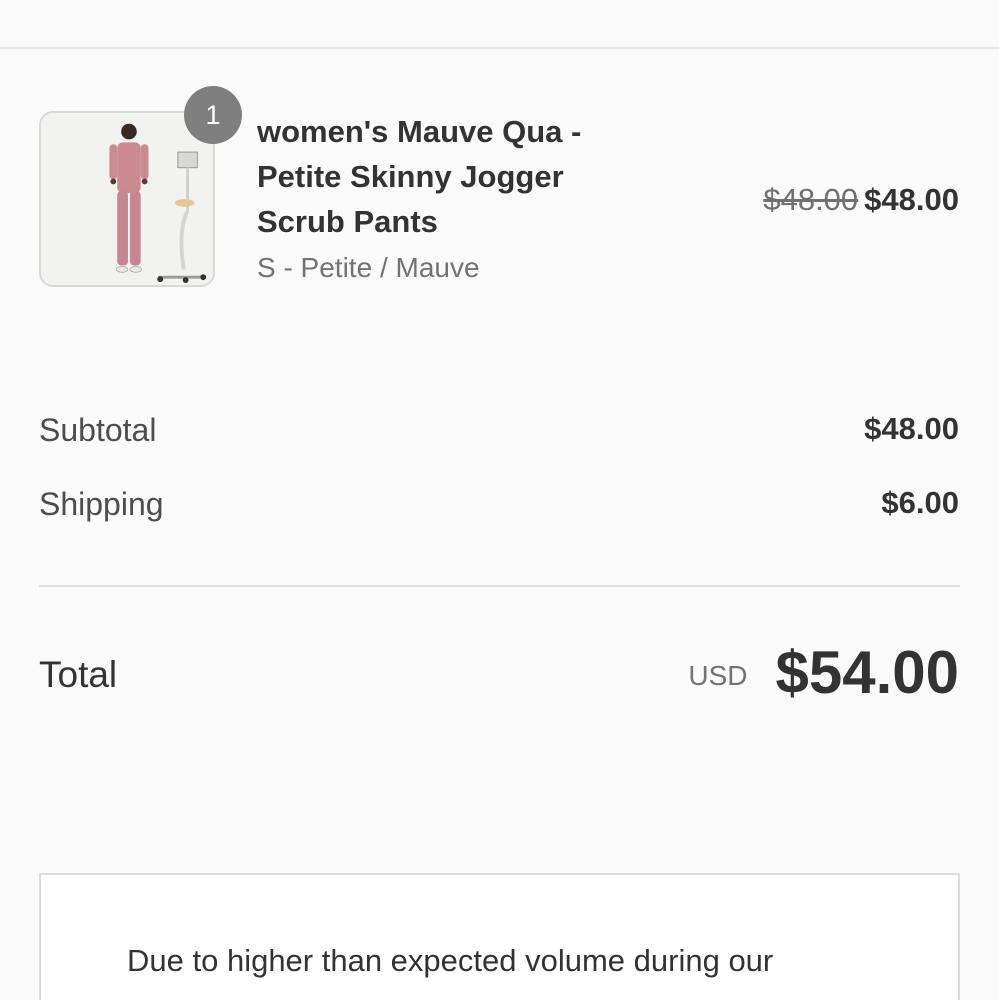  Describe the element at coordinates (867, 672) in the screenshot. I see `total-value: $54.00` at that location.